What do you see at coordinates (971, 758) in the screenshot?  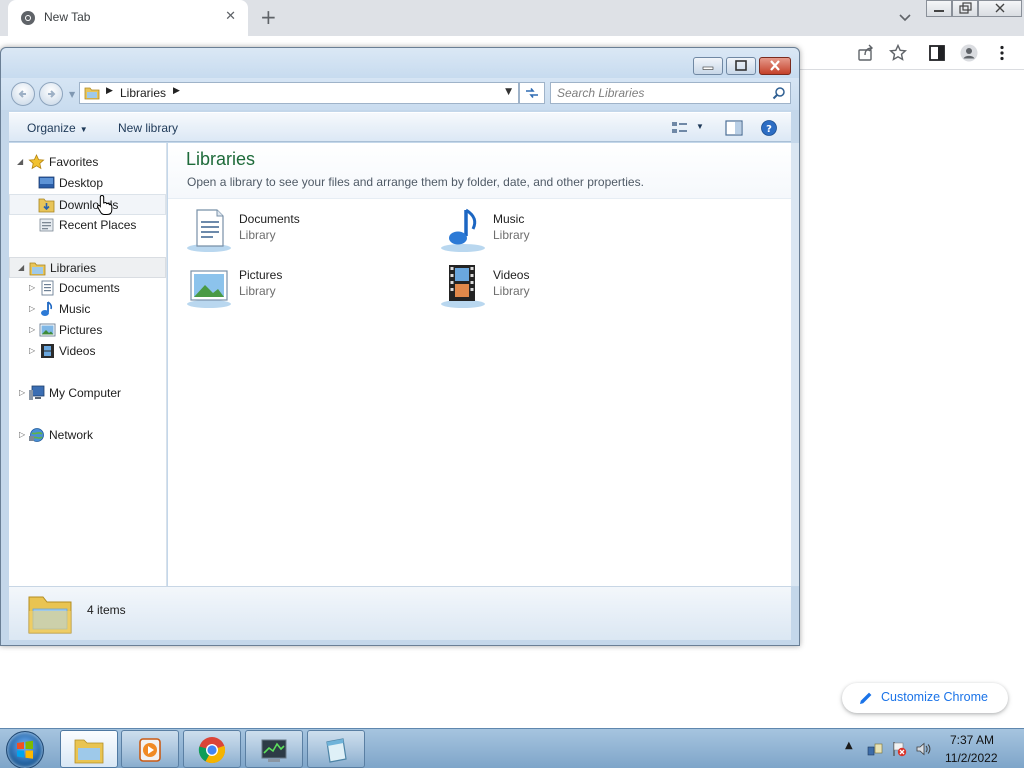 I see `clock-date: 11/2/2022` at bounding box center [971, 758].